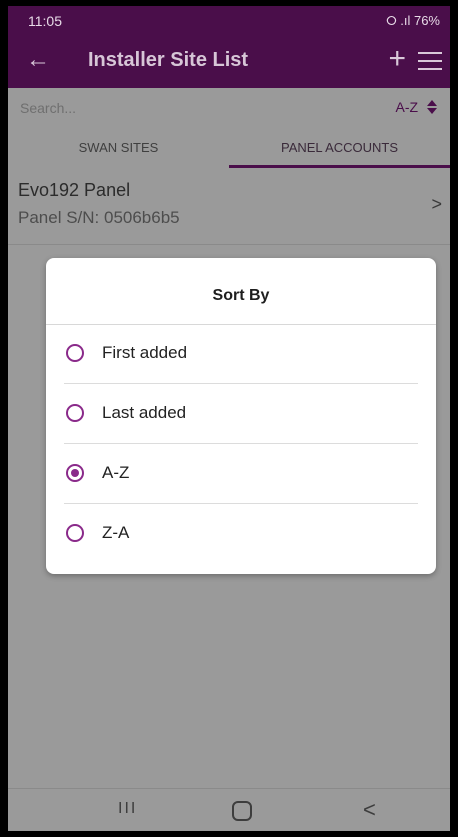 The height and width of the screenshot is (837, 458). I want to click on tab-bar: SWAN SITES PANEL ACCOUNTS, so click(229, 148).